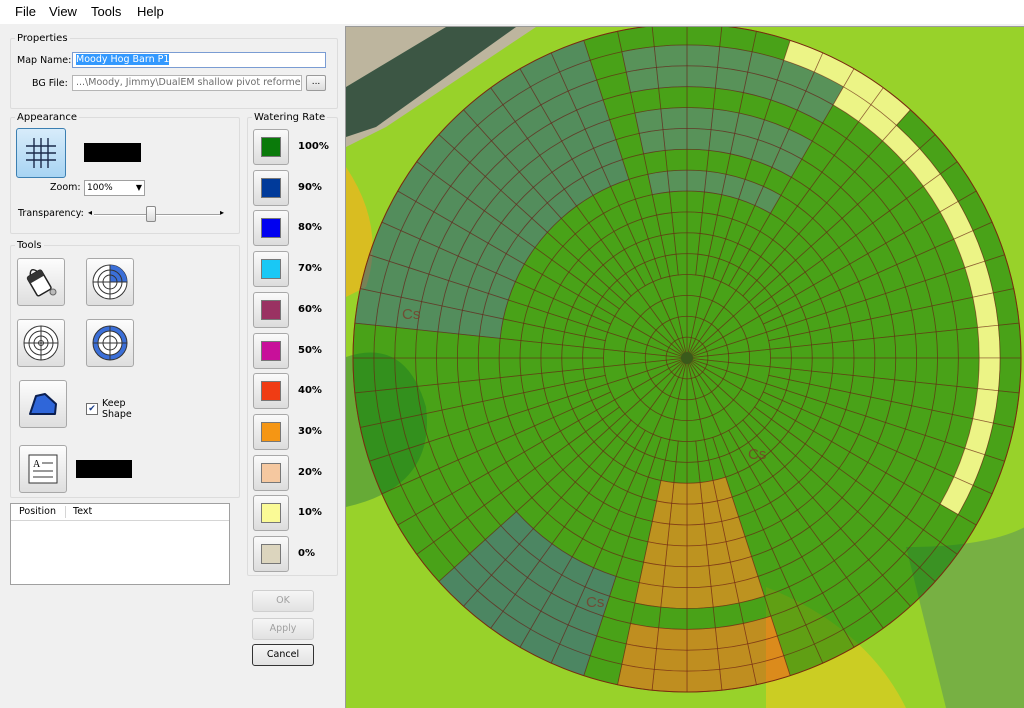 The height and width of the screenshot is (708, 1024). Describe the element at coordinates (271, 147) in the screenshot. I see `watering-rate-button-100pct` at that location.